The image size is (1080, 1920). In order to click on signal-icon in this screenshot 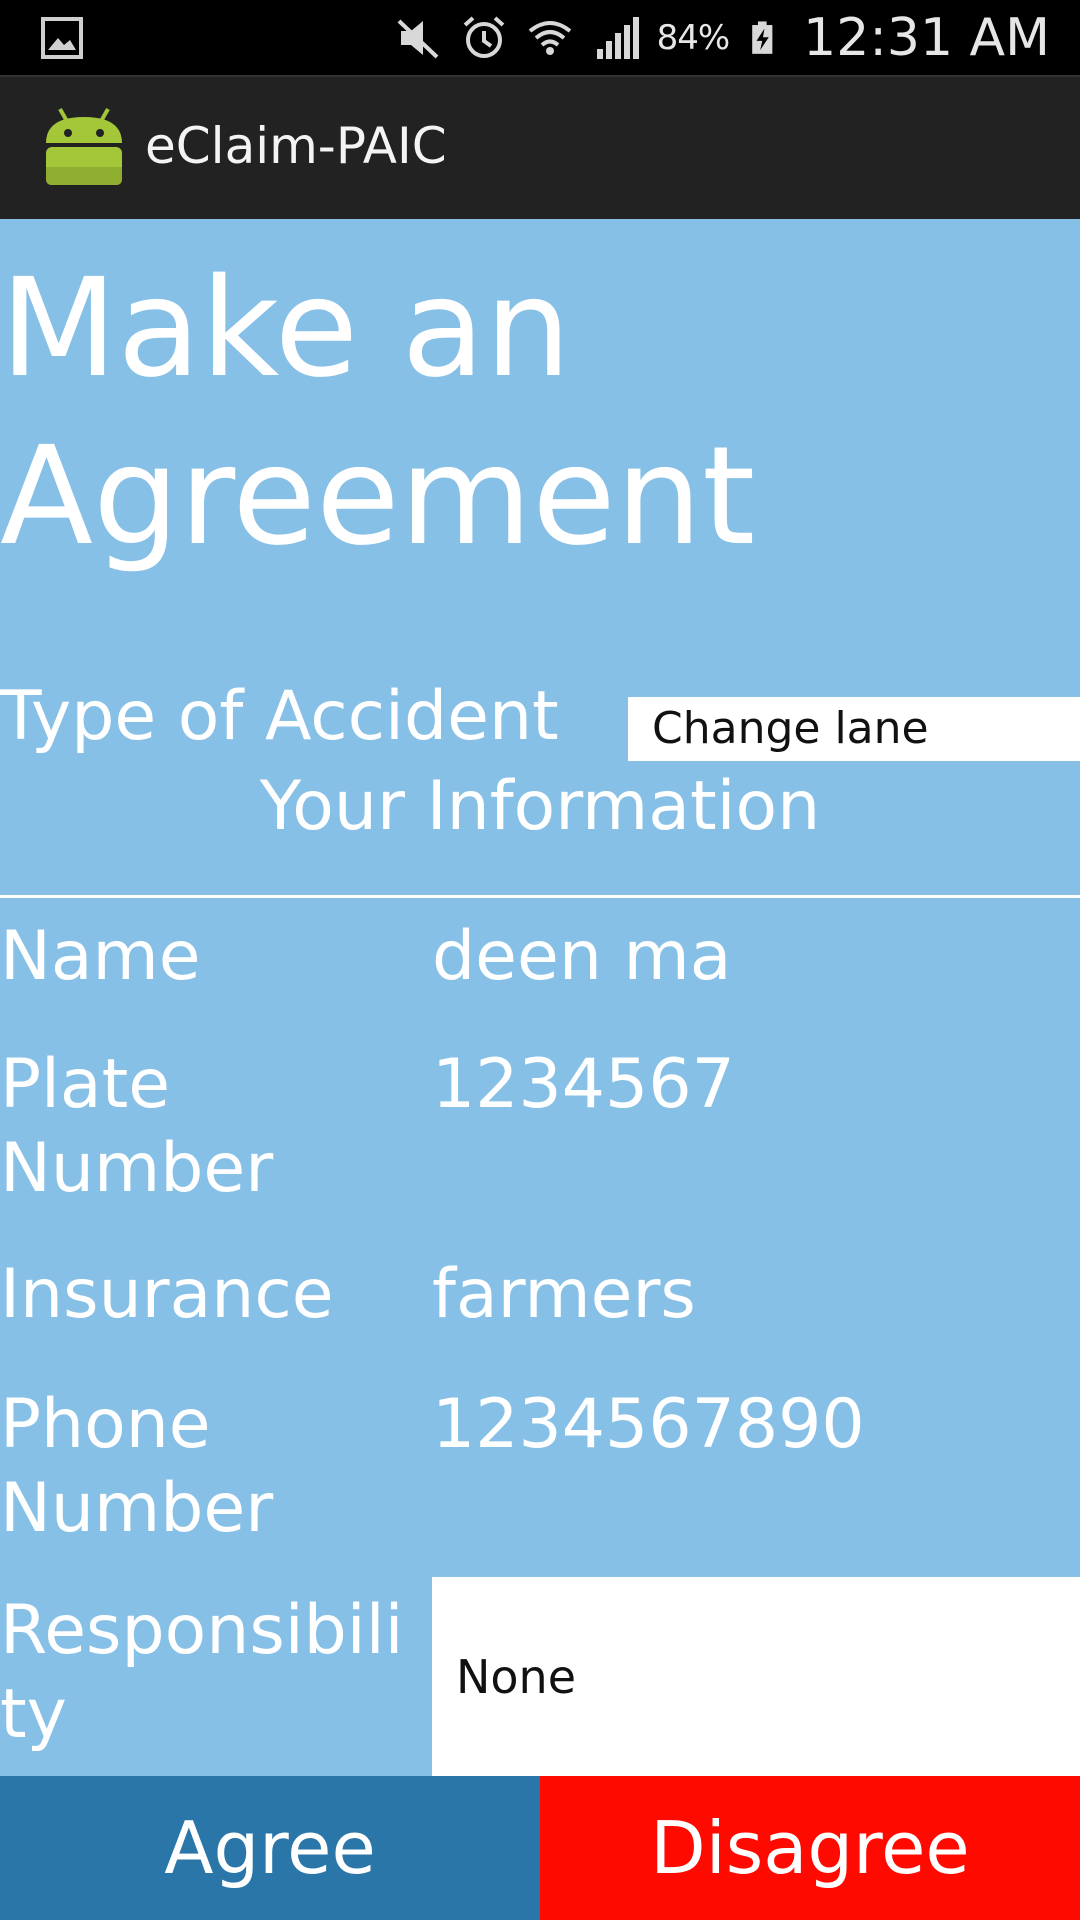, I will do `click(617, 37)`.